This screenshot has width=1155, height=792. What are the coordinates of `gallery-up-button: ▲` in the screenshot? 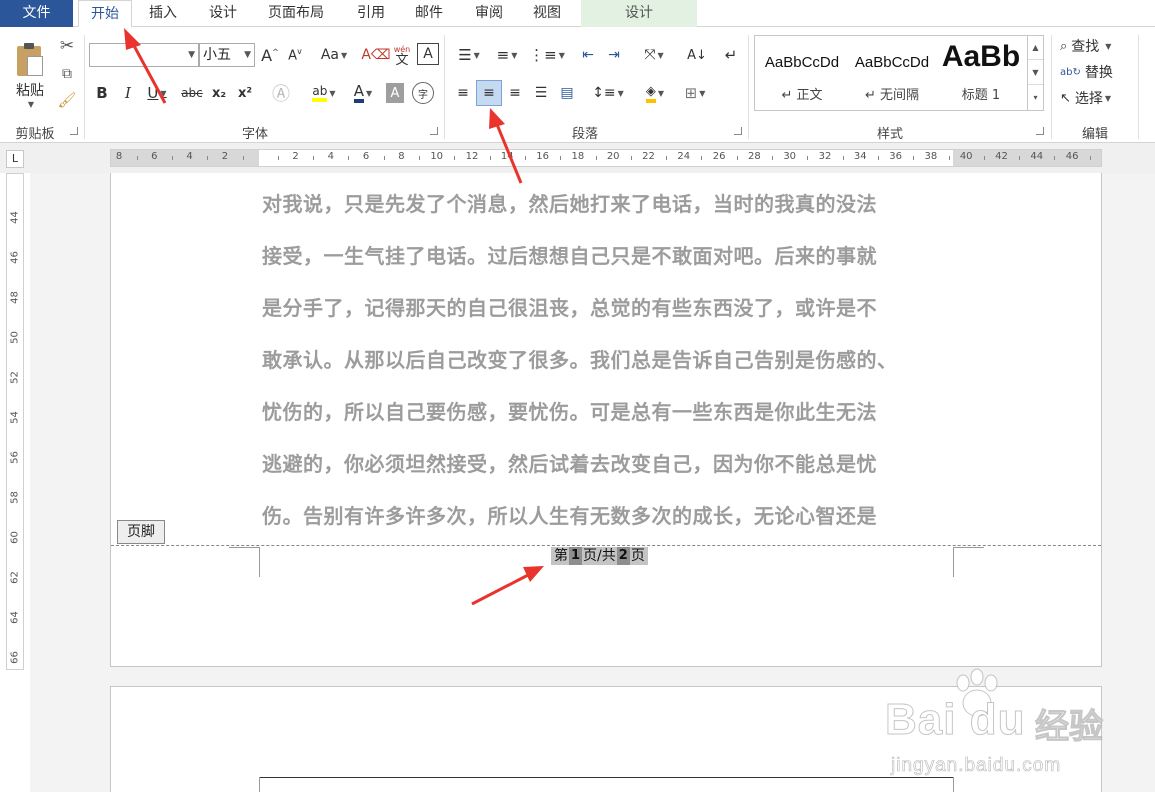 It's located at (1035, 48).